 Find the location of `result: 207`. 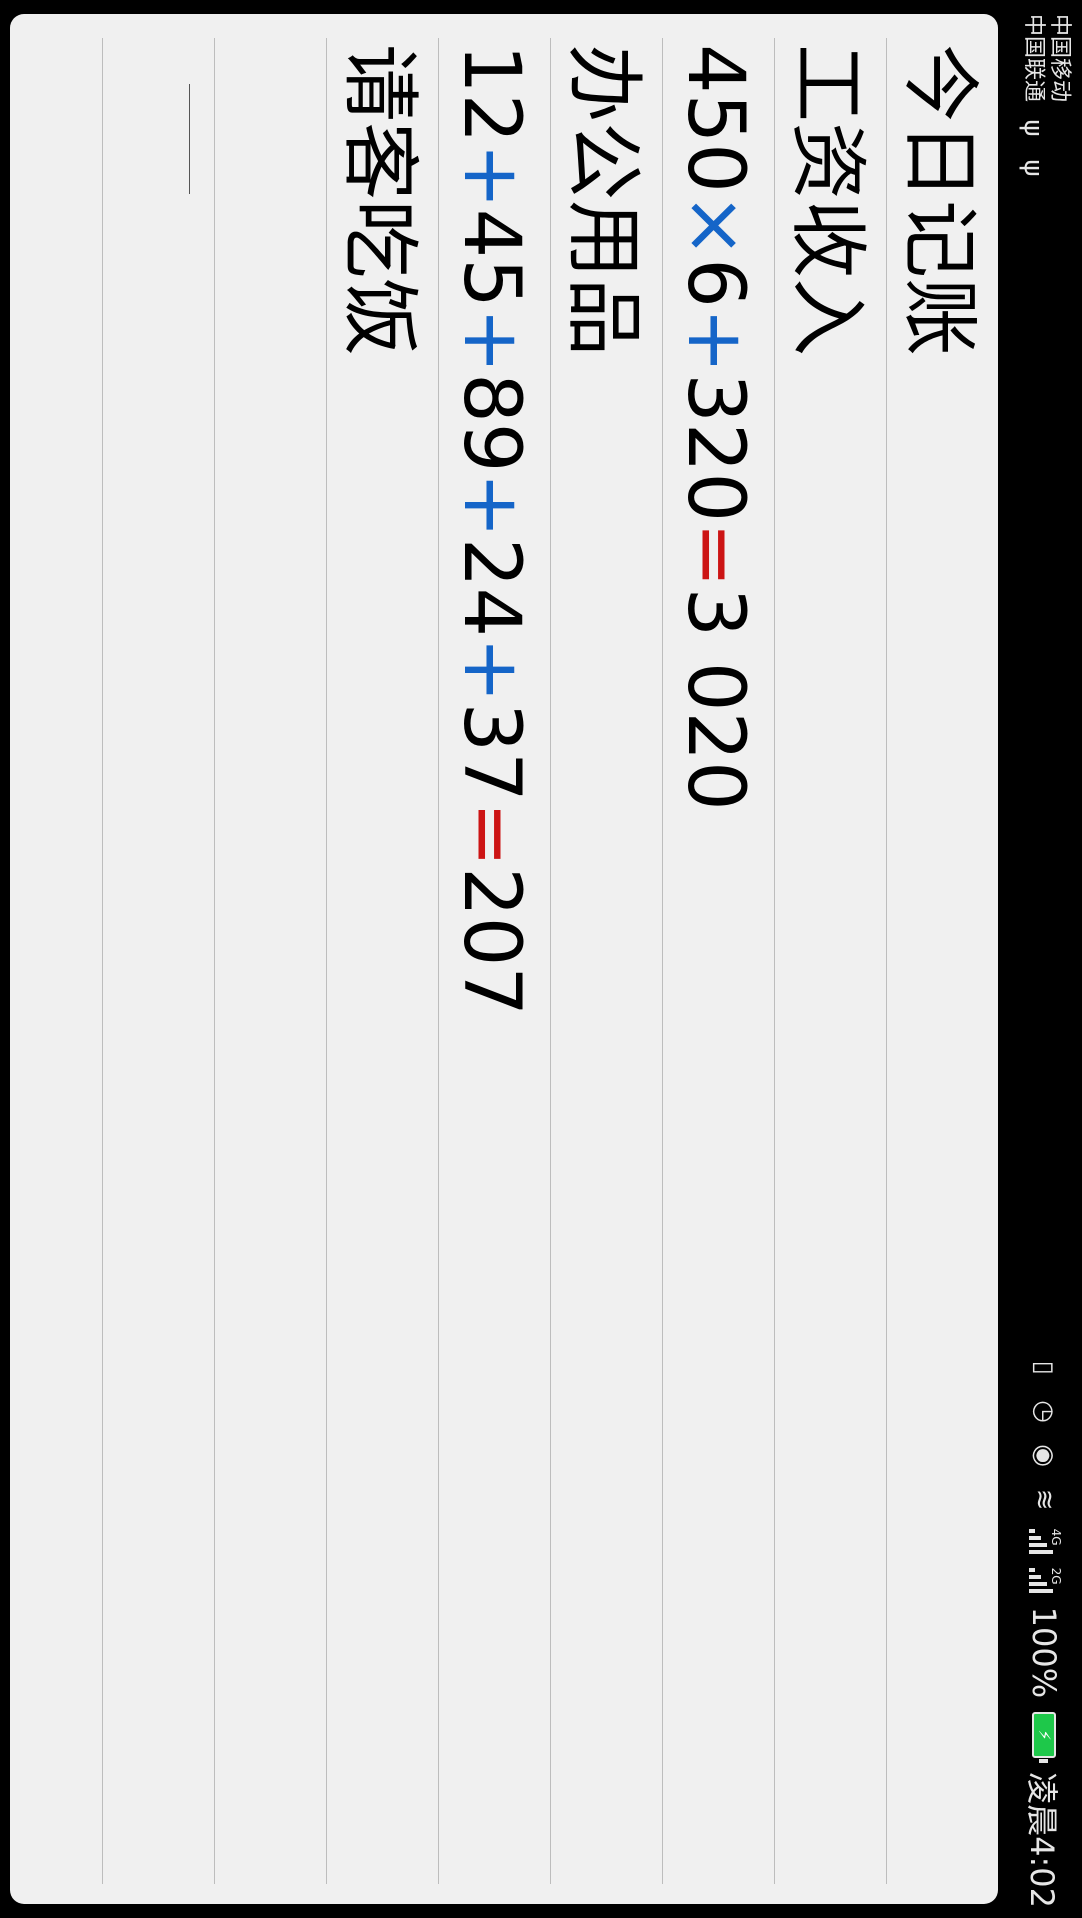

result: 207 is located at coordinates (491, 942).